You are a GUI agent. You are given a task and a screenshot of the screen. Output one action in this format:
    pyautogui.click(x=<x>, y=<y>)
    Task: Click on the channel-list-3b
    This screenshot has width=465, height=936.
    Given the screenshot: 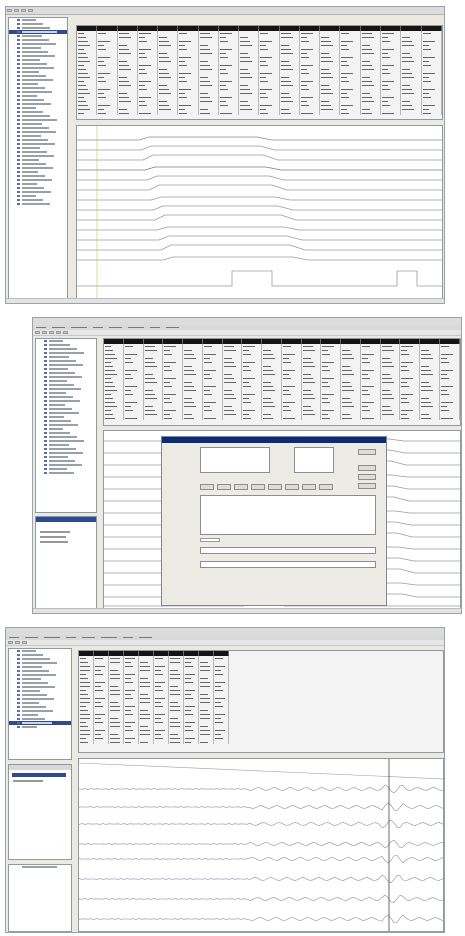 What is the action you would take?
    pyautogui.click(x=40, y=898)
    